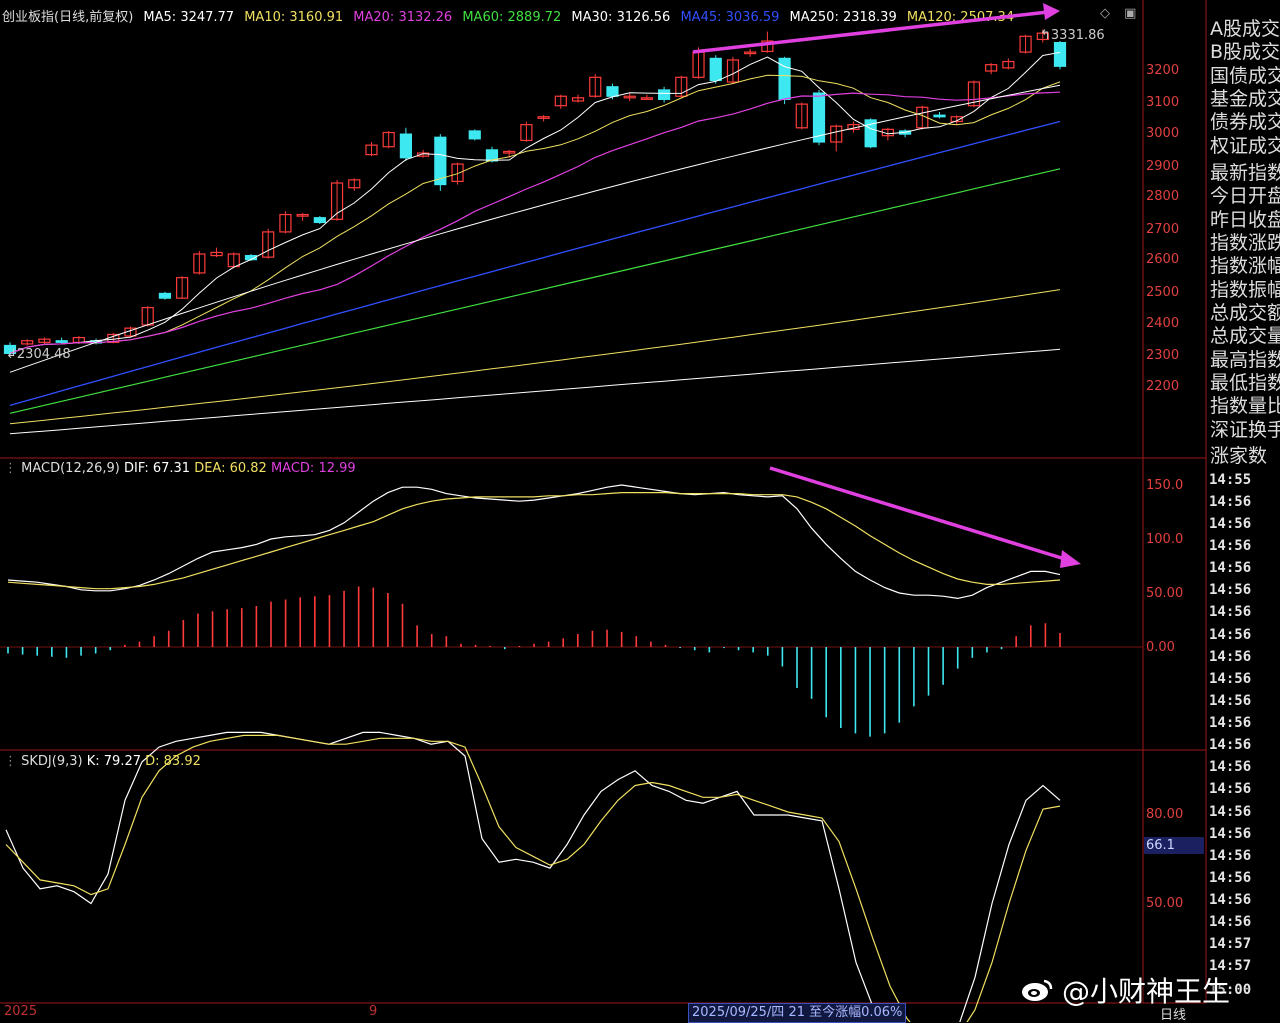 The height and width of the screenshot is (1023, 1280). I want to click on skdj-current-value: 66.1, so click(1174, 845).